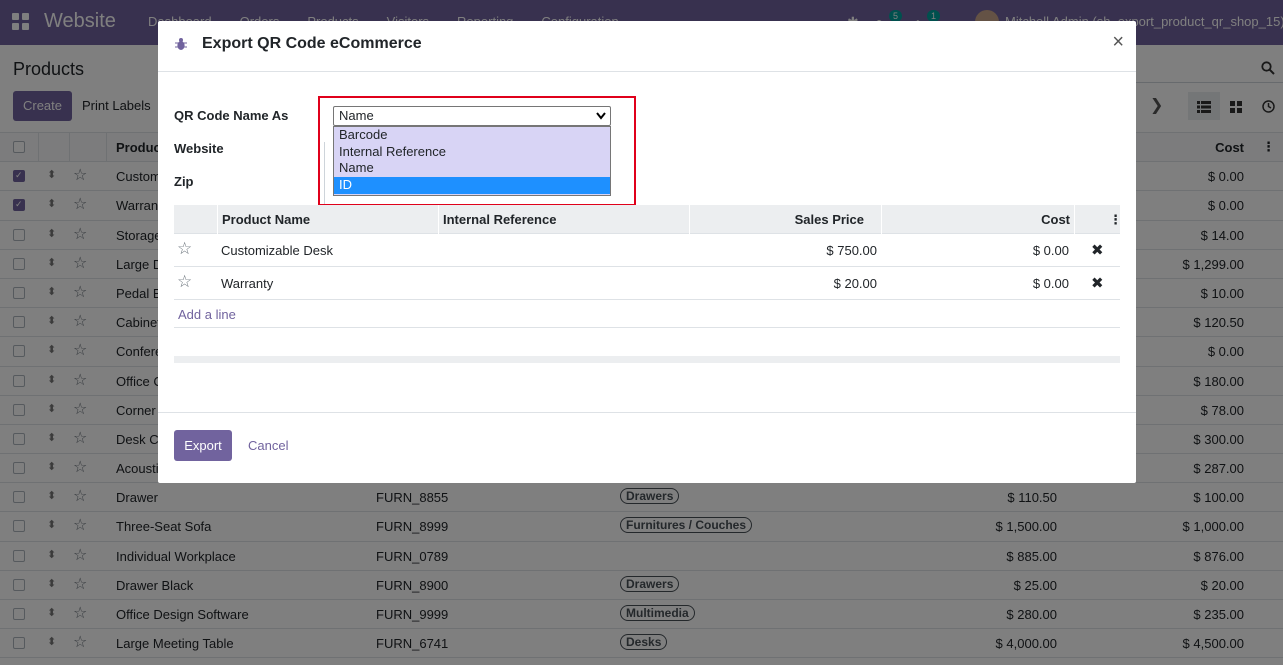  I want to click on table-row: ☆ Customizable Desk $ 750.00 $ 0.00 ✖, so click(647, 250).